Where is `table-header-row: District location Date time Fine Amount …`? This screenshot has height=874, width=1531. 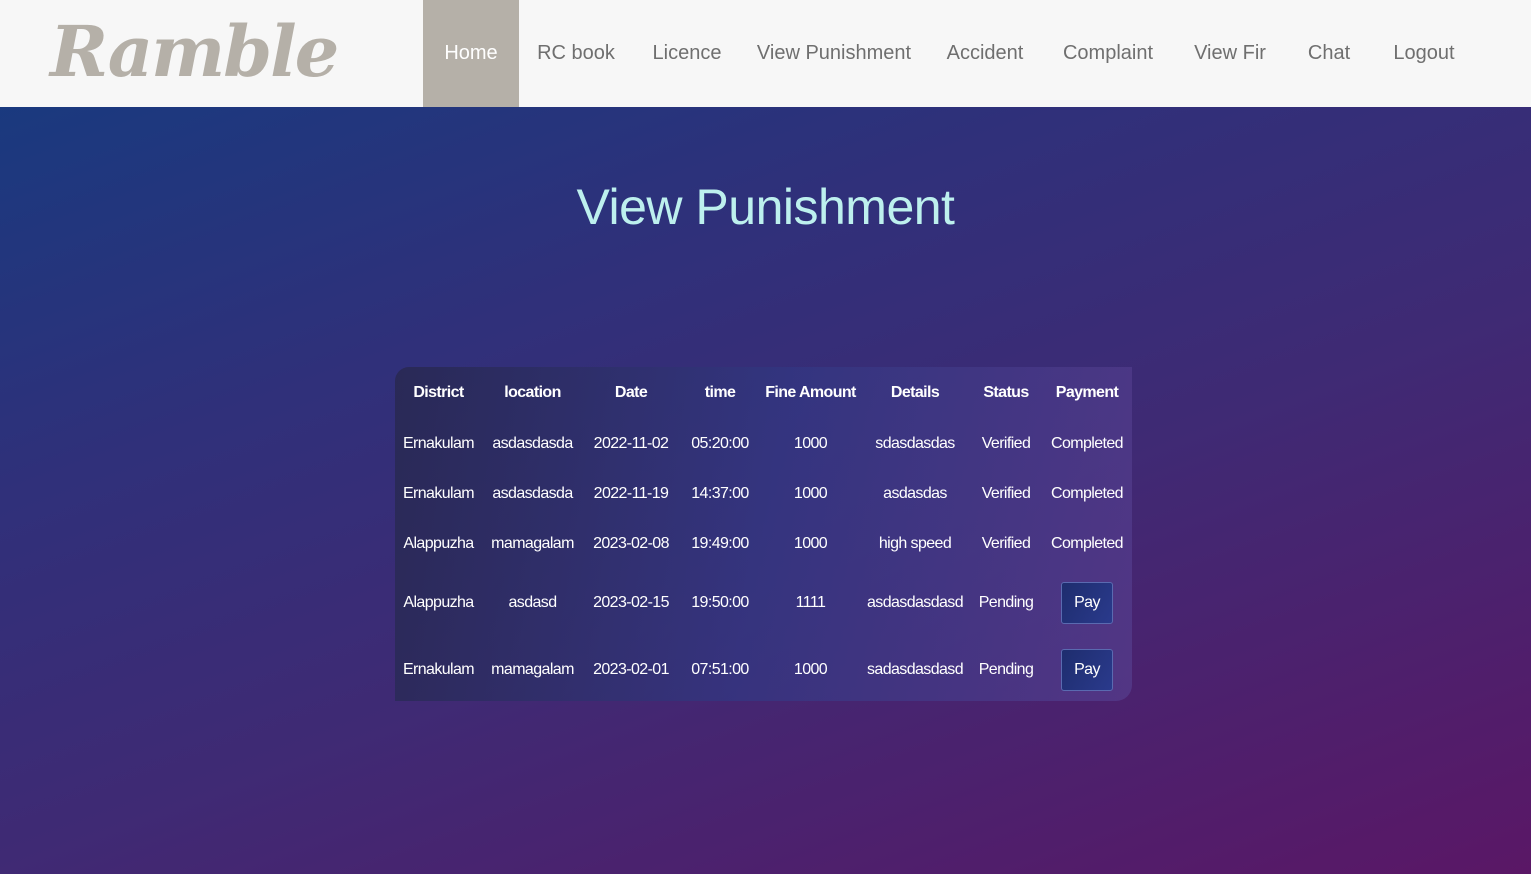
table-header-row: District location Date time Fine Amount … is located at coordinates (763, 393).